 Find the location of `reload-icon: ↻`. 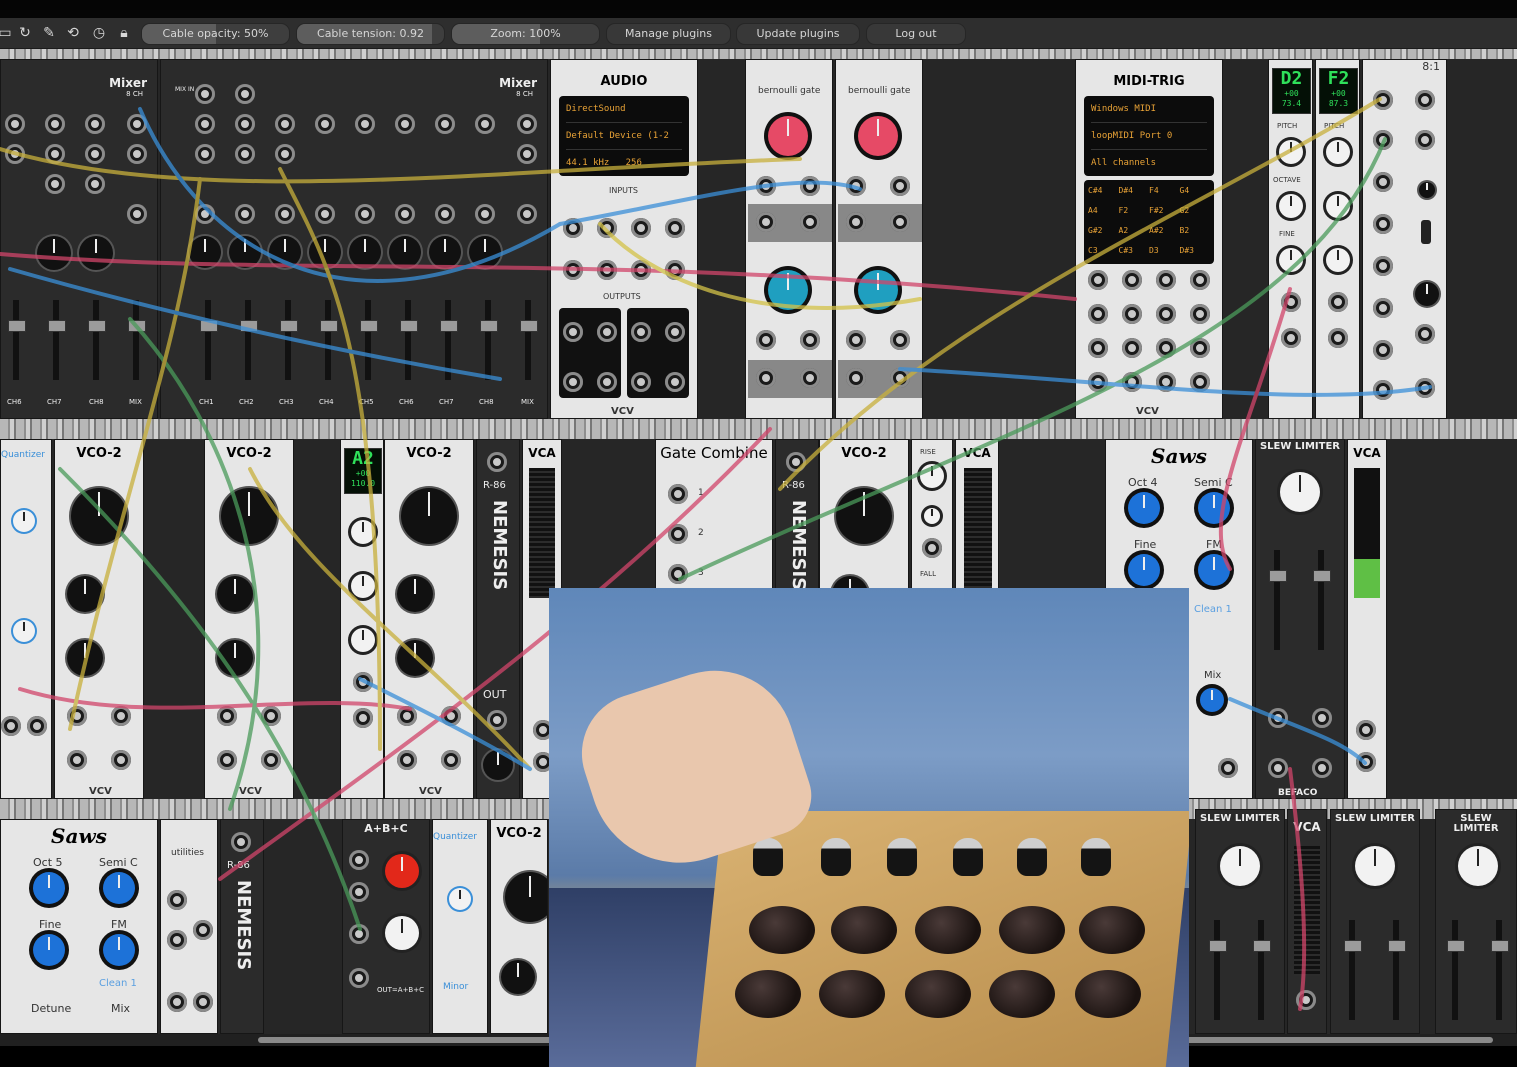

reload-icon: ↻ is located at coordinates (25, 33).